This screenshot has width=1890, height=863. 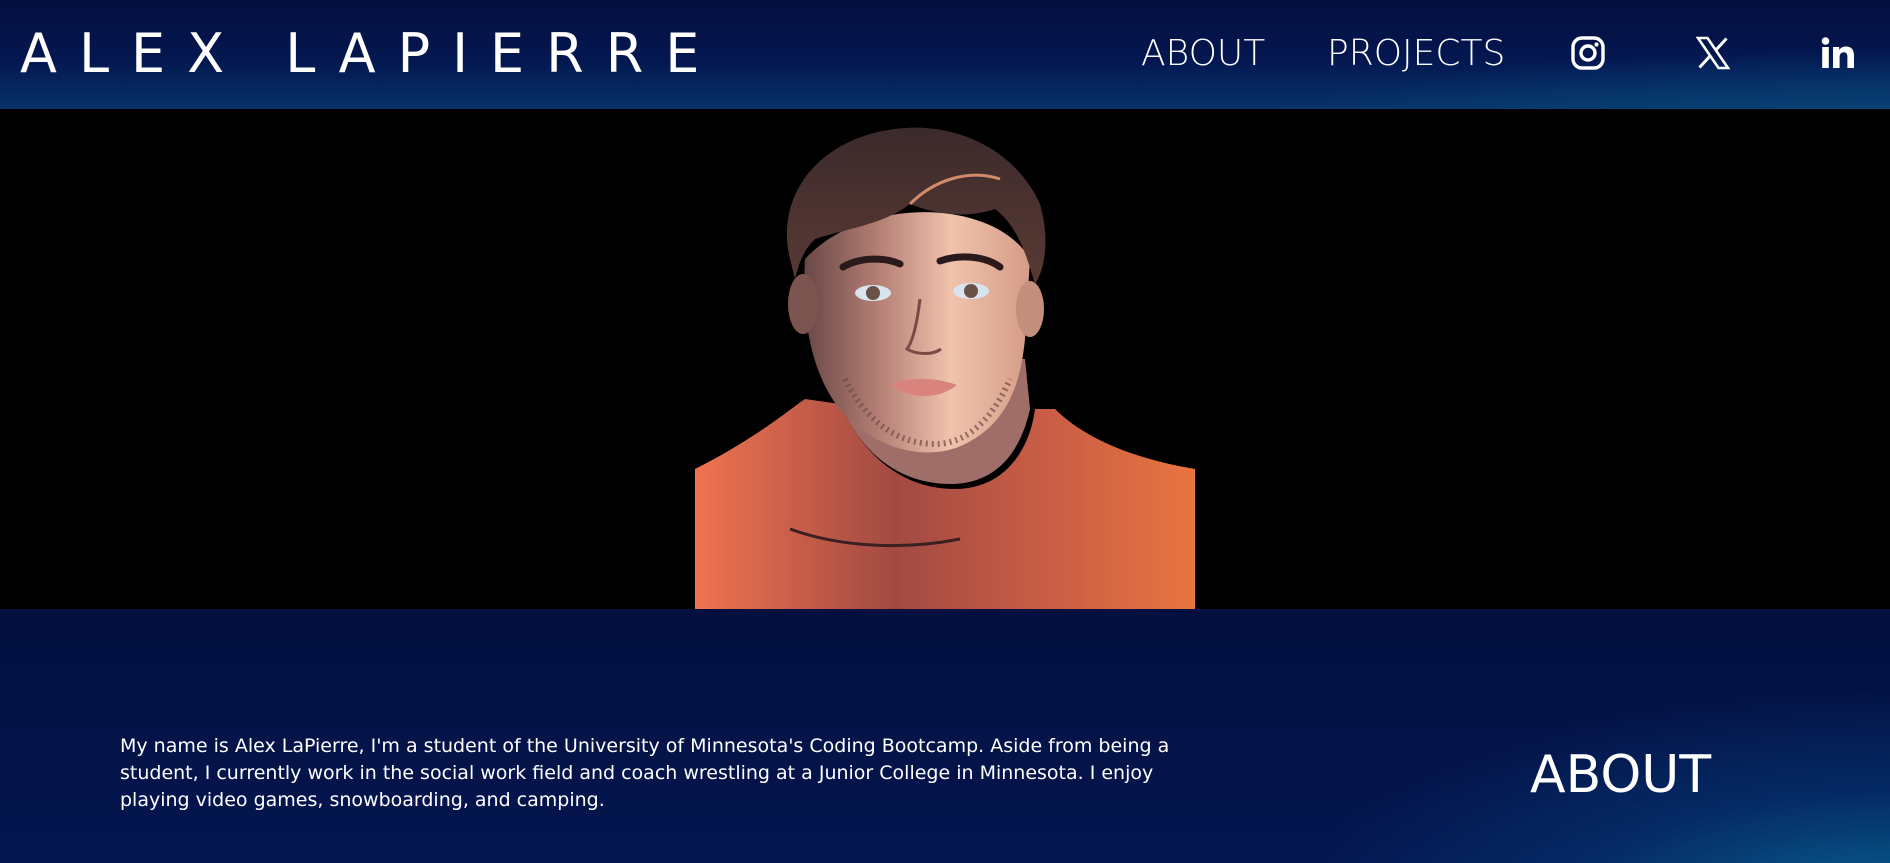 I want to click on nav-link-projects: PROJECTS, so click(x=1416, y=54).